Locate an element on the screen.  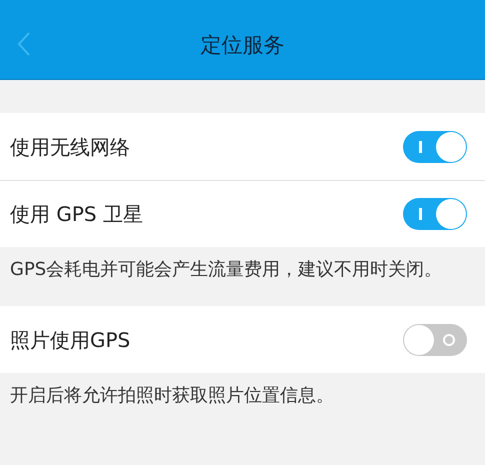
setting-label: 使用 GPS 卫星 is located at coordinates (76, 214).